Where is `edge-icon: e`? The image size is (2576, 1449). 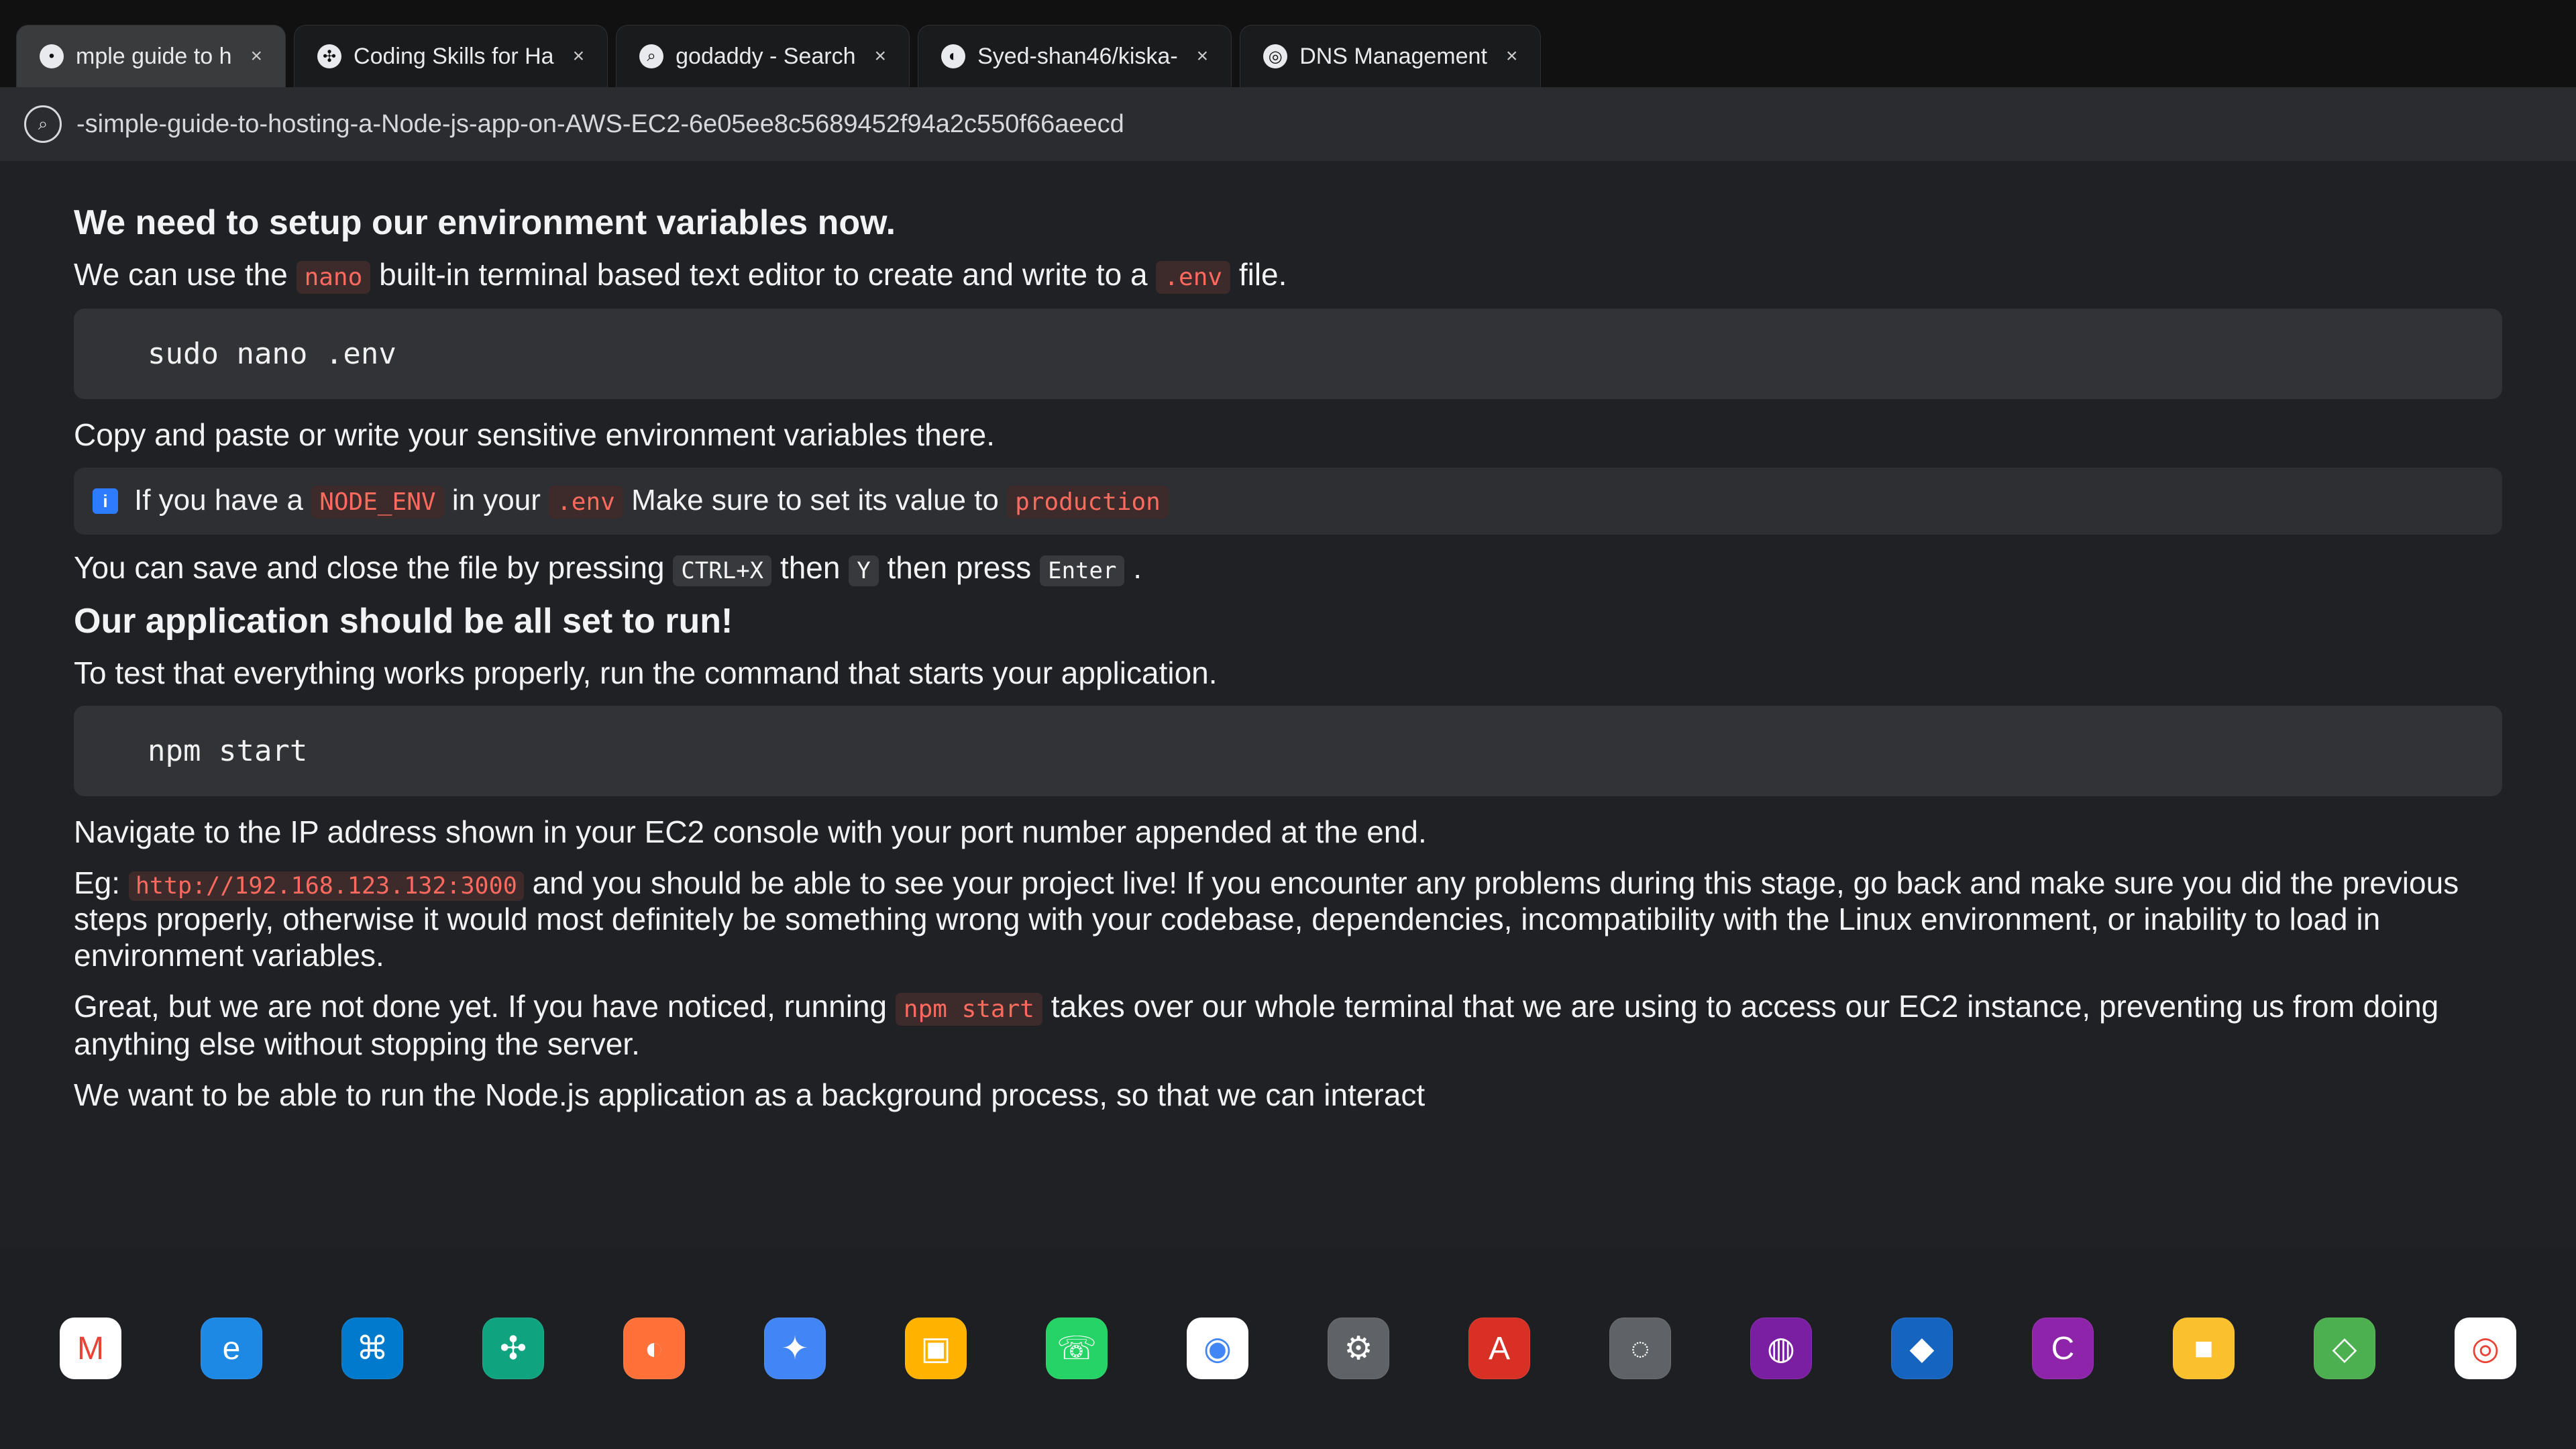 edge-icon: e is located at coordinates (231, 1348).